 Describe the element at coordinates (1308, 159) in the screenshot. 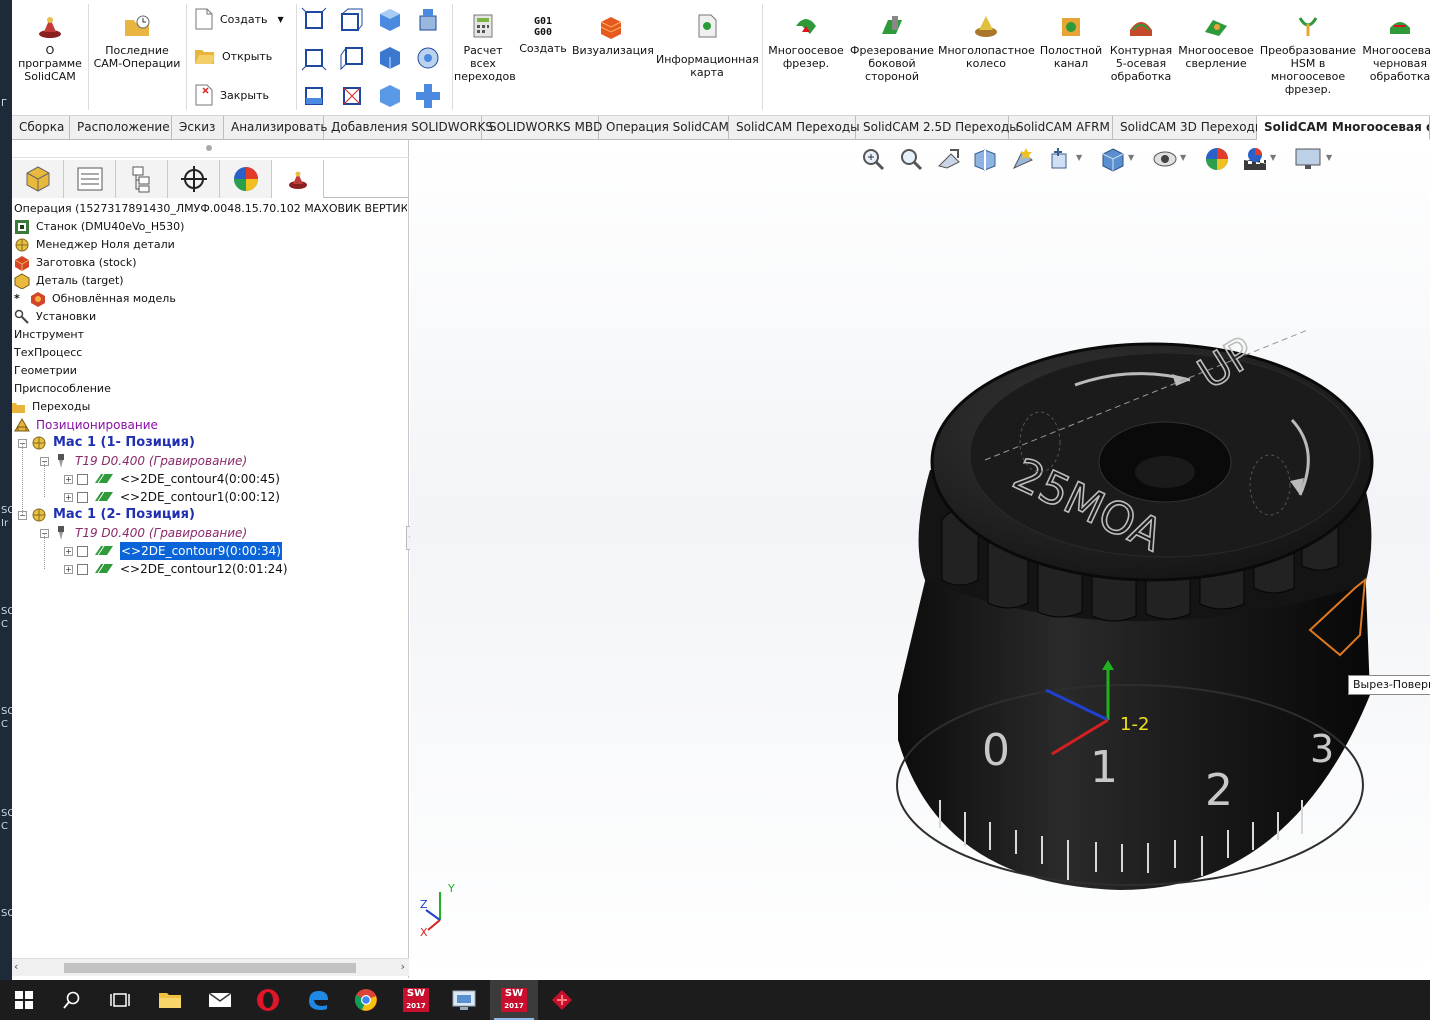

I see `view-settings-icon` at that location.